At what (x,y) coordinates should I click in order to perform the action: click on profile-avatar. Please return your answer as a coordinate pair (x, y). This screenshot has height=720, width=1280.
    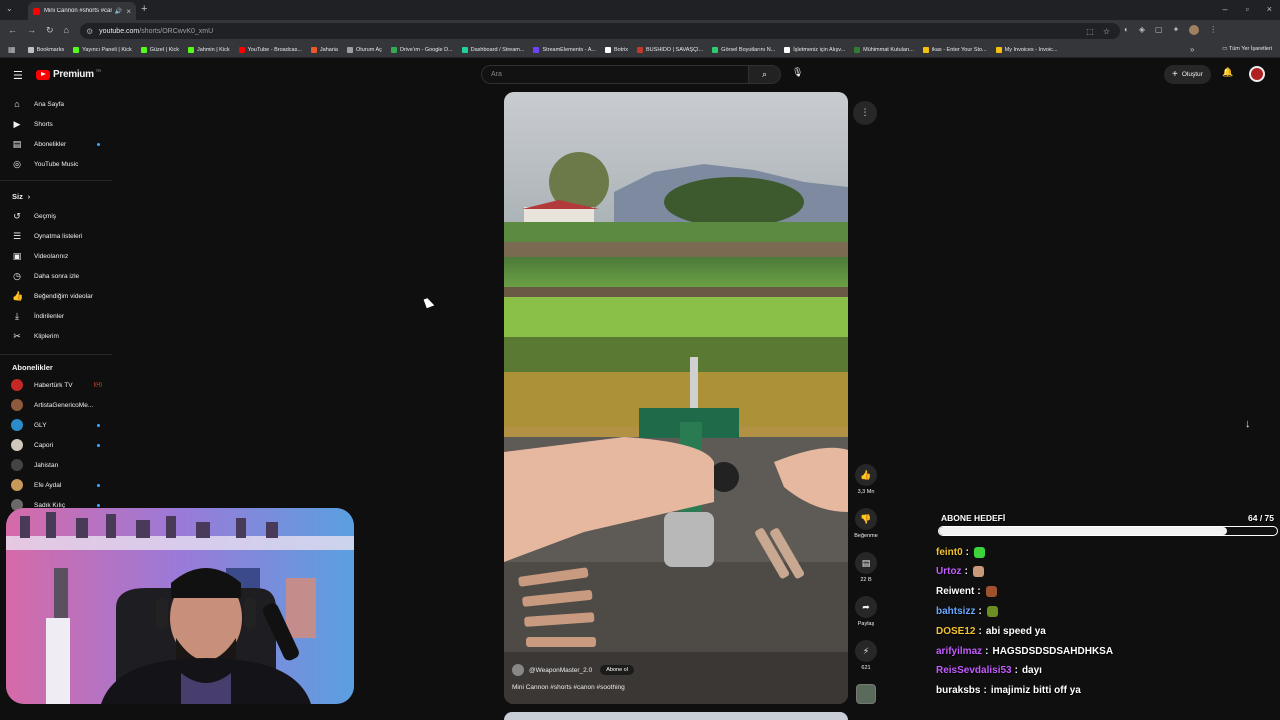
    Looking at the image, I should click on (1194, 30).